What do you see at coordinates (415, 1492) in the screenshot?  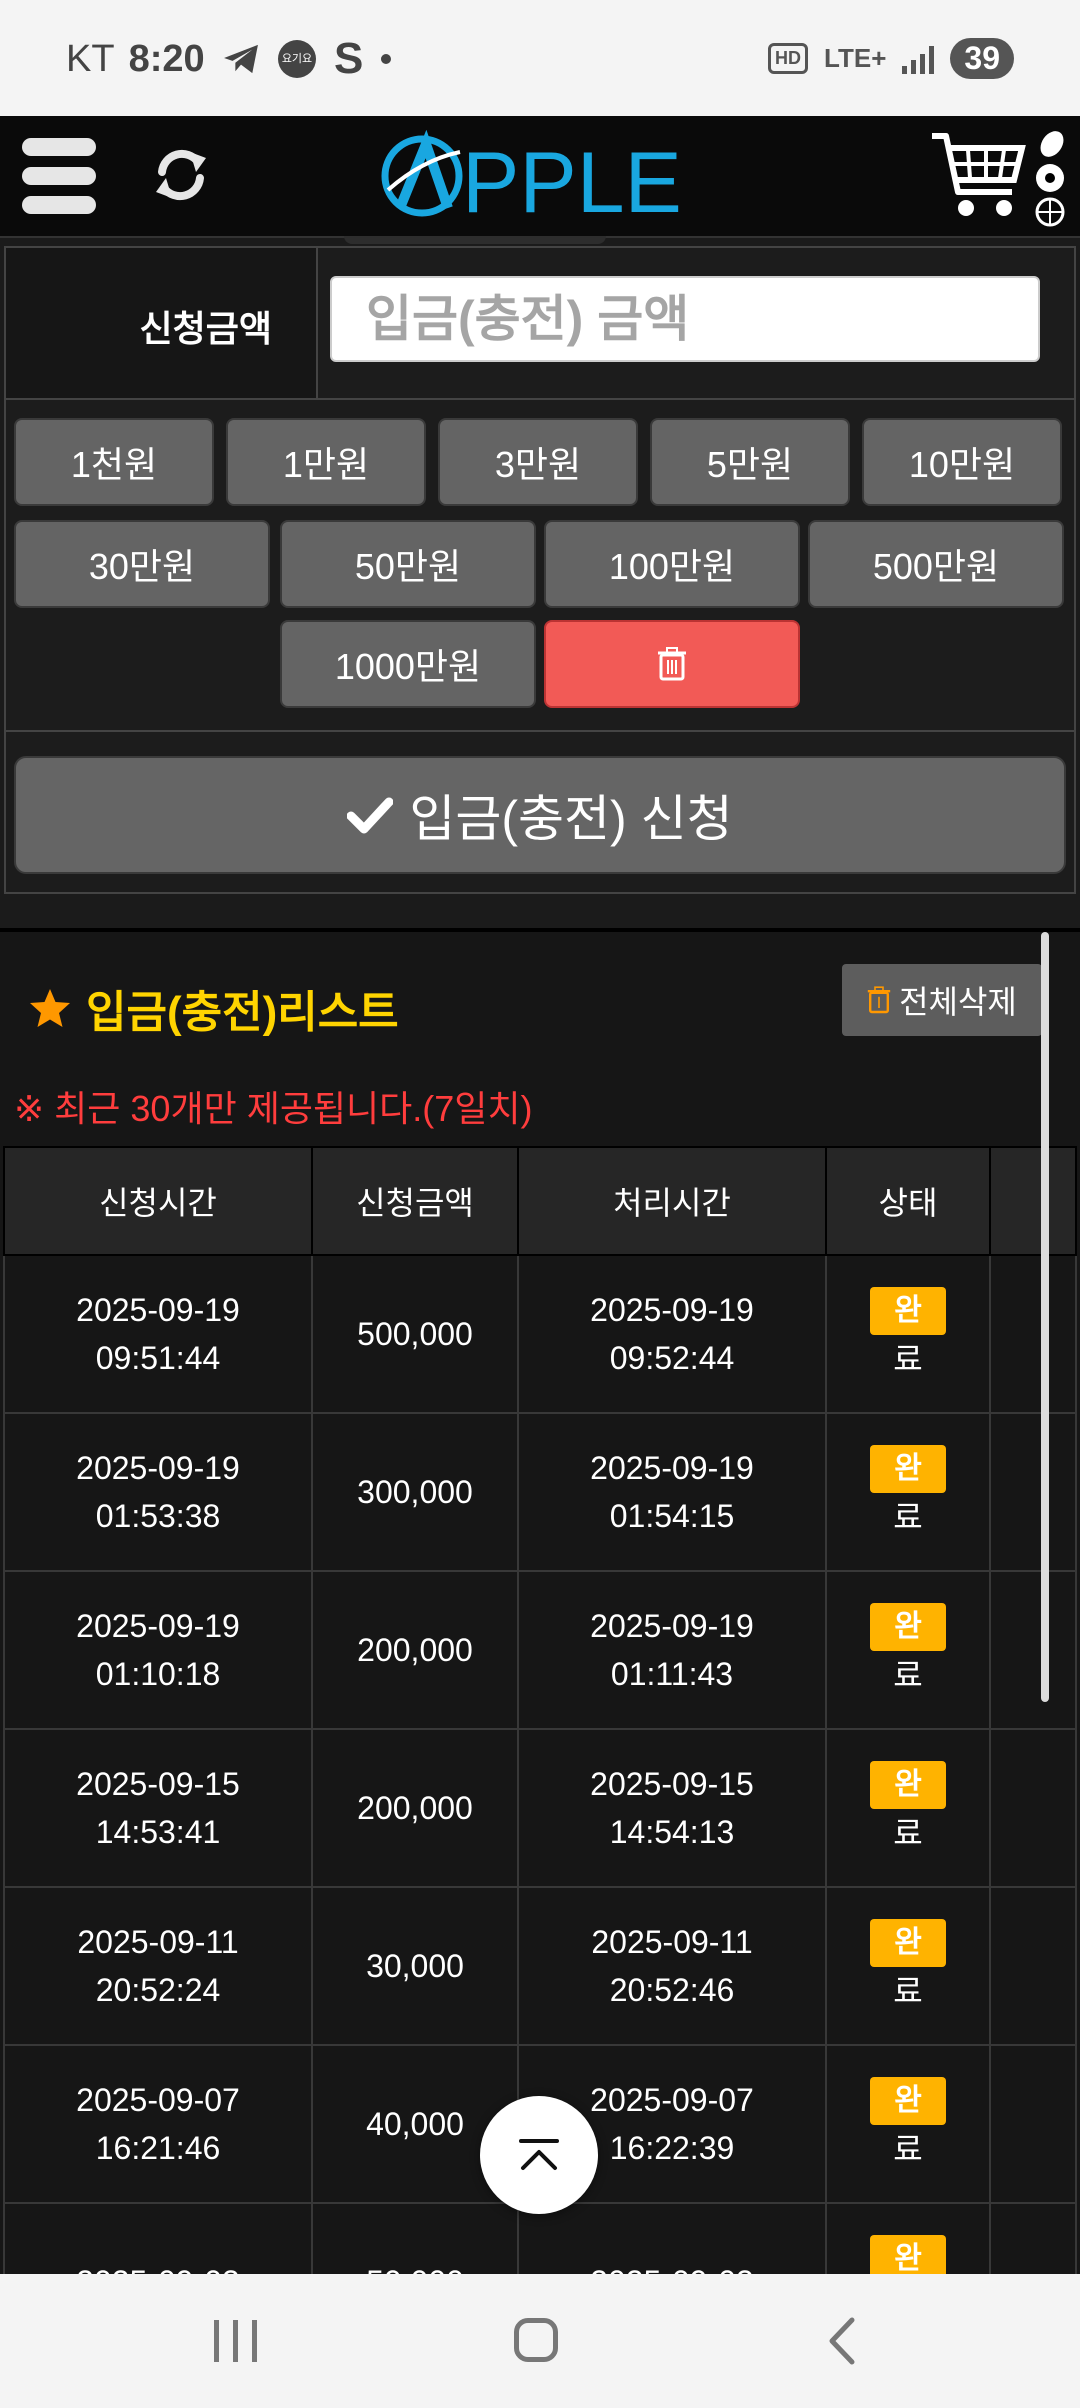 I see `amount-cell: 300,000` at bounding box center [415, 1492].